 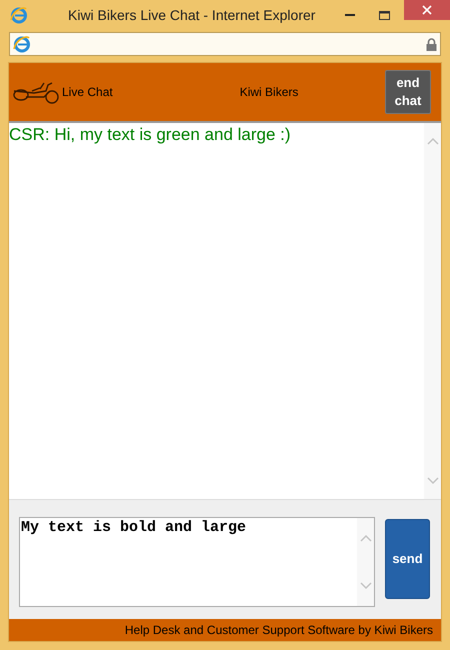 I want to click on maximize-icon, so click(x=384, y=15).